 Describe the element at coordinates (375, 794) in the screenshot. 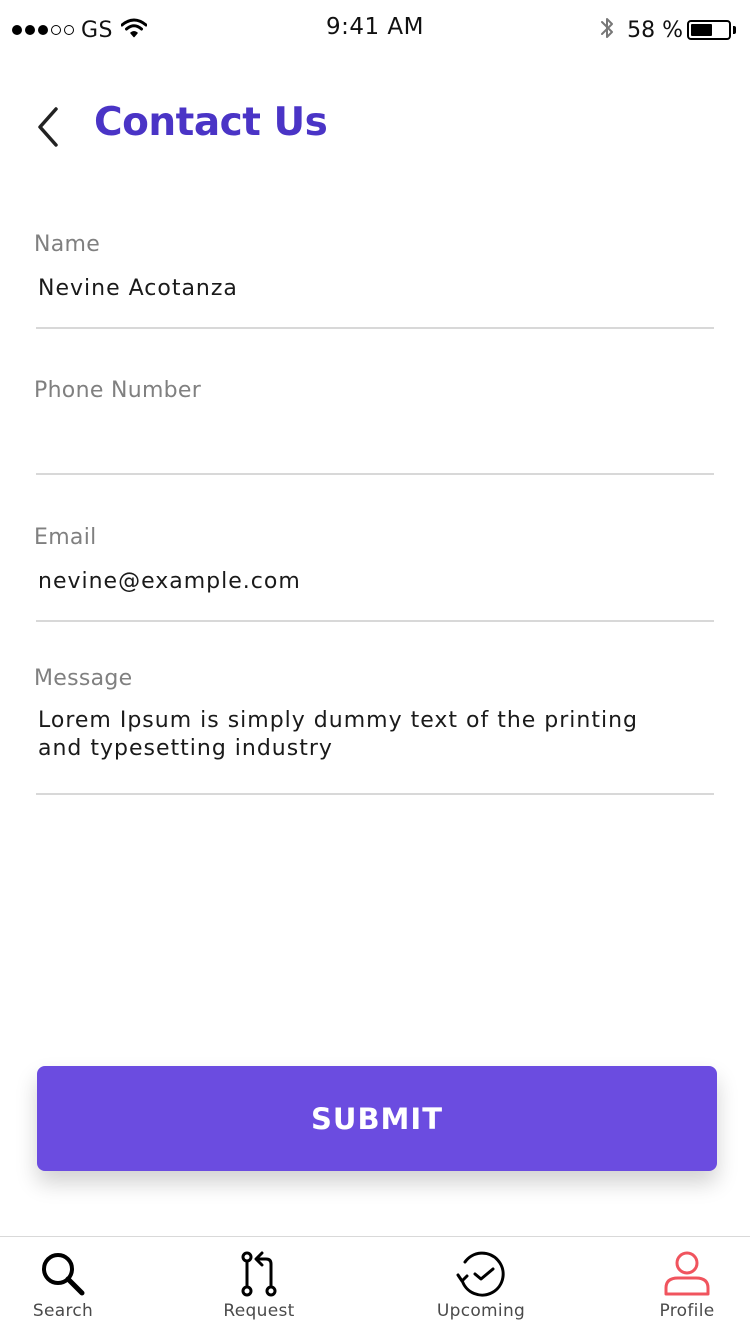

I see `message-underline` at that location.